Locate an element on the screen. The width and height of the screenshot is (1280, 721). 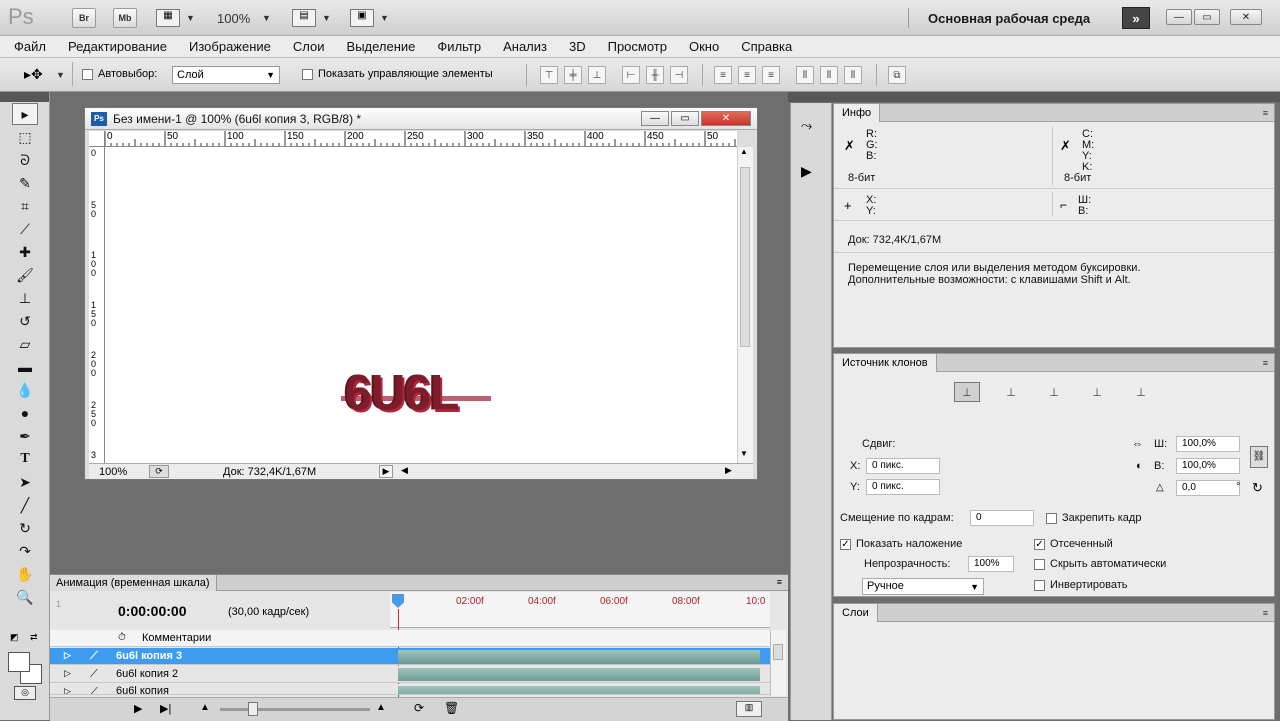
marquee-tool-icon: ⬚ is located at coordinates (25, 137).